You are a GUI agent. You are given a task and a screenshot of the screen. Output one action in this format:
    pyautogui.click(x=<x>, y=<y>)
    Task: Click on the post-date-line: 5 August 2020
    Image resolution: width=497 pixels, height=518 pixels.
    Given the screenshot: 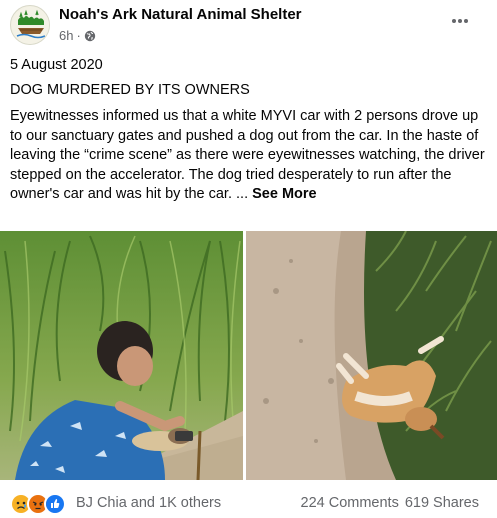 What is the action you would take?
    pyautogui.click(x=56, y=65)
    